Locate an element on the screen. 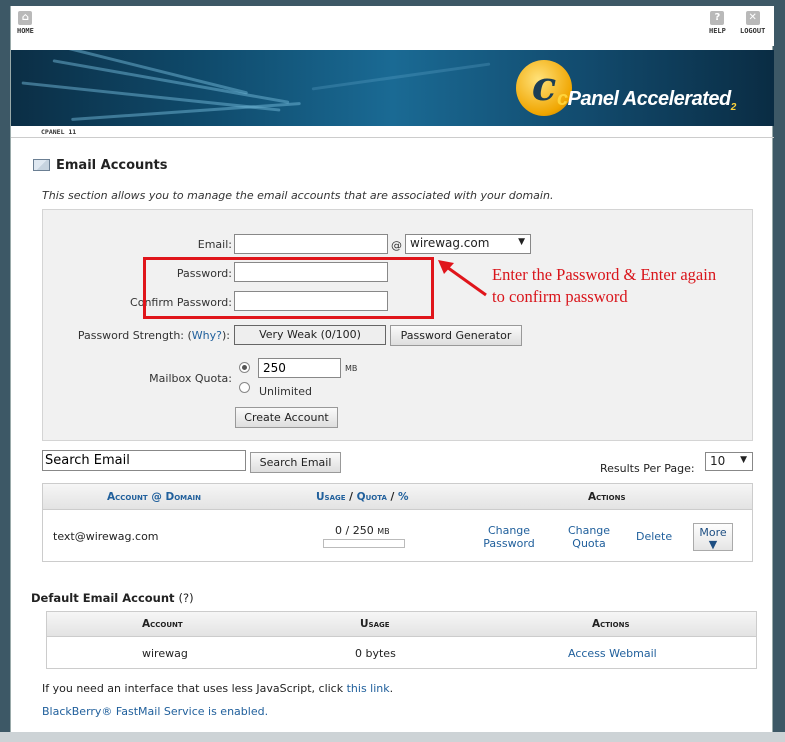 The height and width of the screenshot is (742, 785). top-nav: ⌂ HOME ? HELP ✕ LOGOUT is located at coordinates (392, 26).